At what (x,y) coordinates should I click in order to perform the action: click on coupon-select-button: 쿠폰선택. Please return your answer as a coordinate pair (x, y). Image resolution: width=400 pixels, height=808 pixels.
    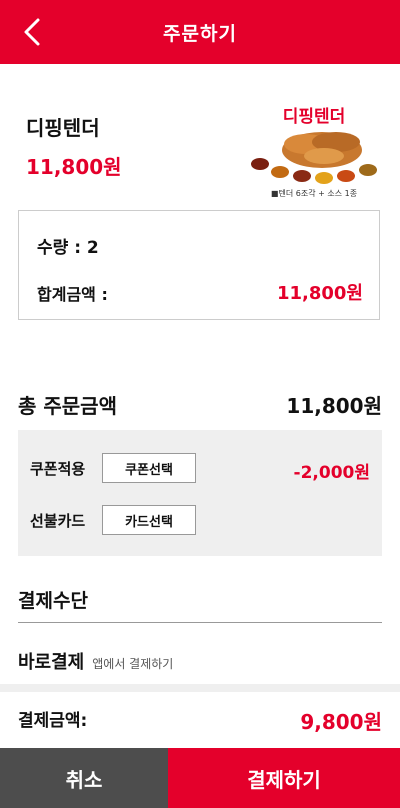
    Looking at the image, I should click on (149, 468).